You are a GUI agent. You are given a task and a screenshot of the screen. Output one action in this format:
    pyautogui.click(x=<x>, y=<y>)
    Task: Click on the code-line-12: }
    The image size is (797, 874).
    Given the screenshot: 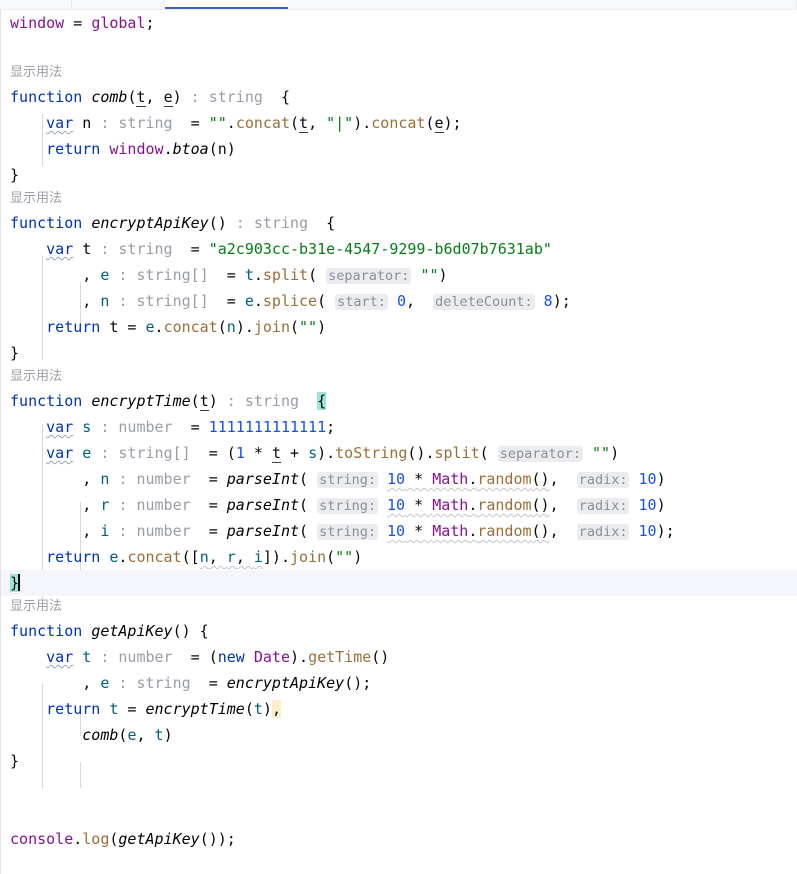 What is the action you would take?
    pyautogui.click(x=399, y=353)
    